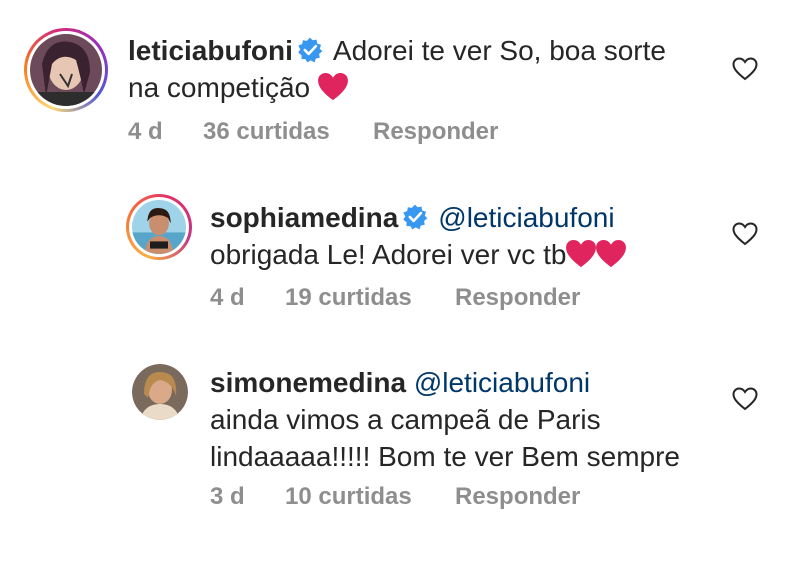 This screenshot has width=800, height=561. What do you see at coordinates (445, 456) in the screenshot?
I see `comment-text: lindaaaaa!!!!! Bom te ver Bem sempre` at bounding box center [445, 456].